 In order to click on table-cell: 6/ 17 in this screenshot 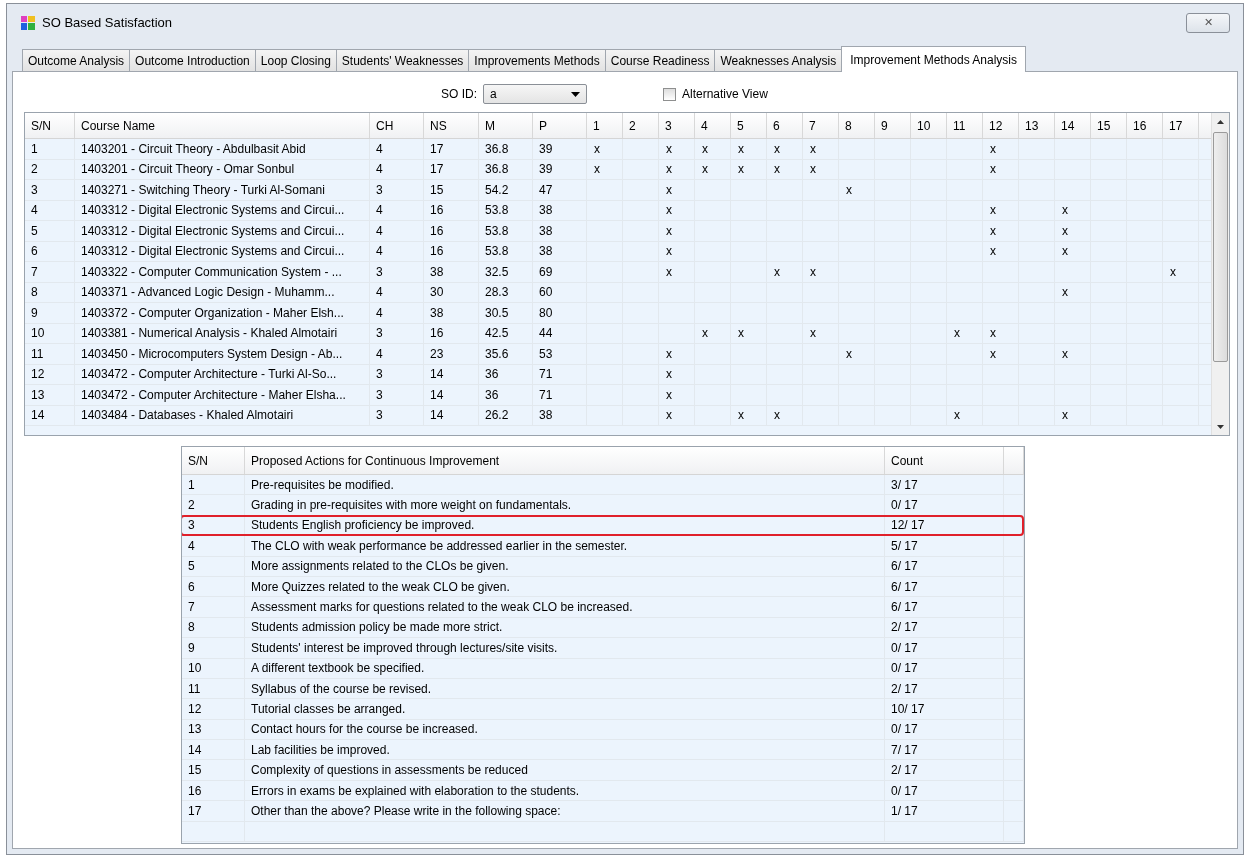, I will do `click(904, 607)`.